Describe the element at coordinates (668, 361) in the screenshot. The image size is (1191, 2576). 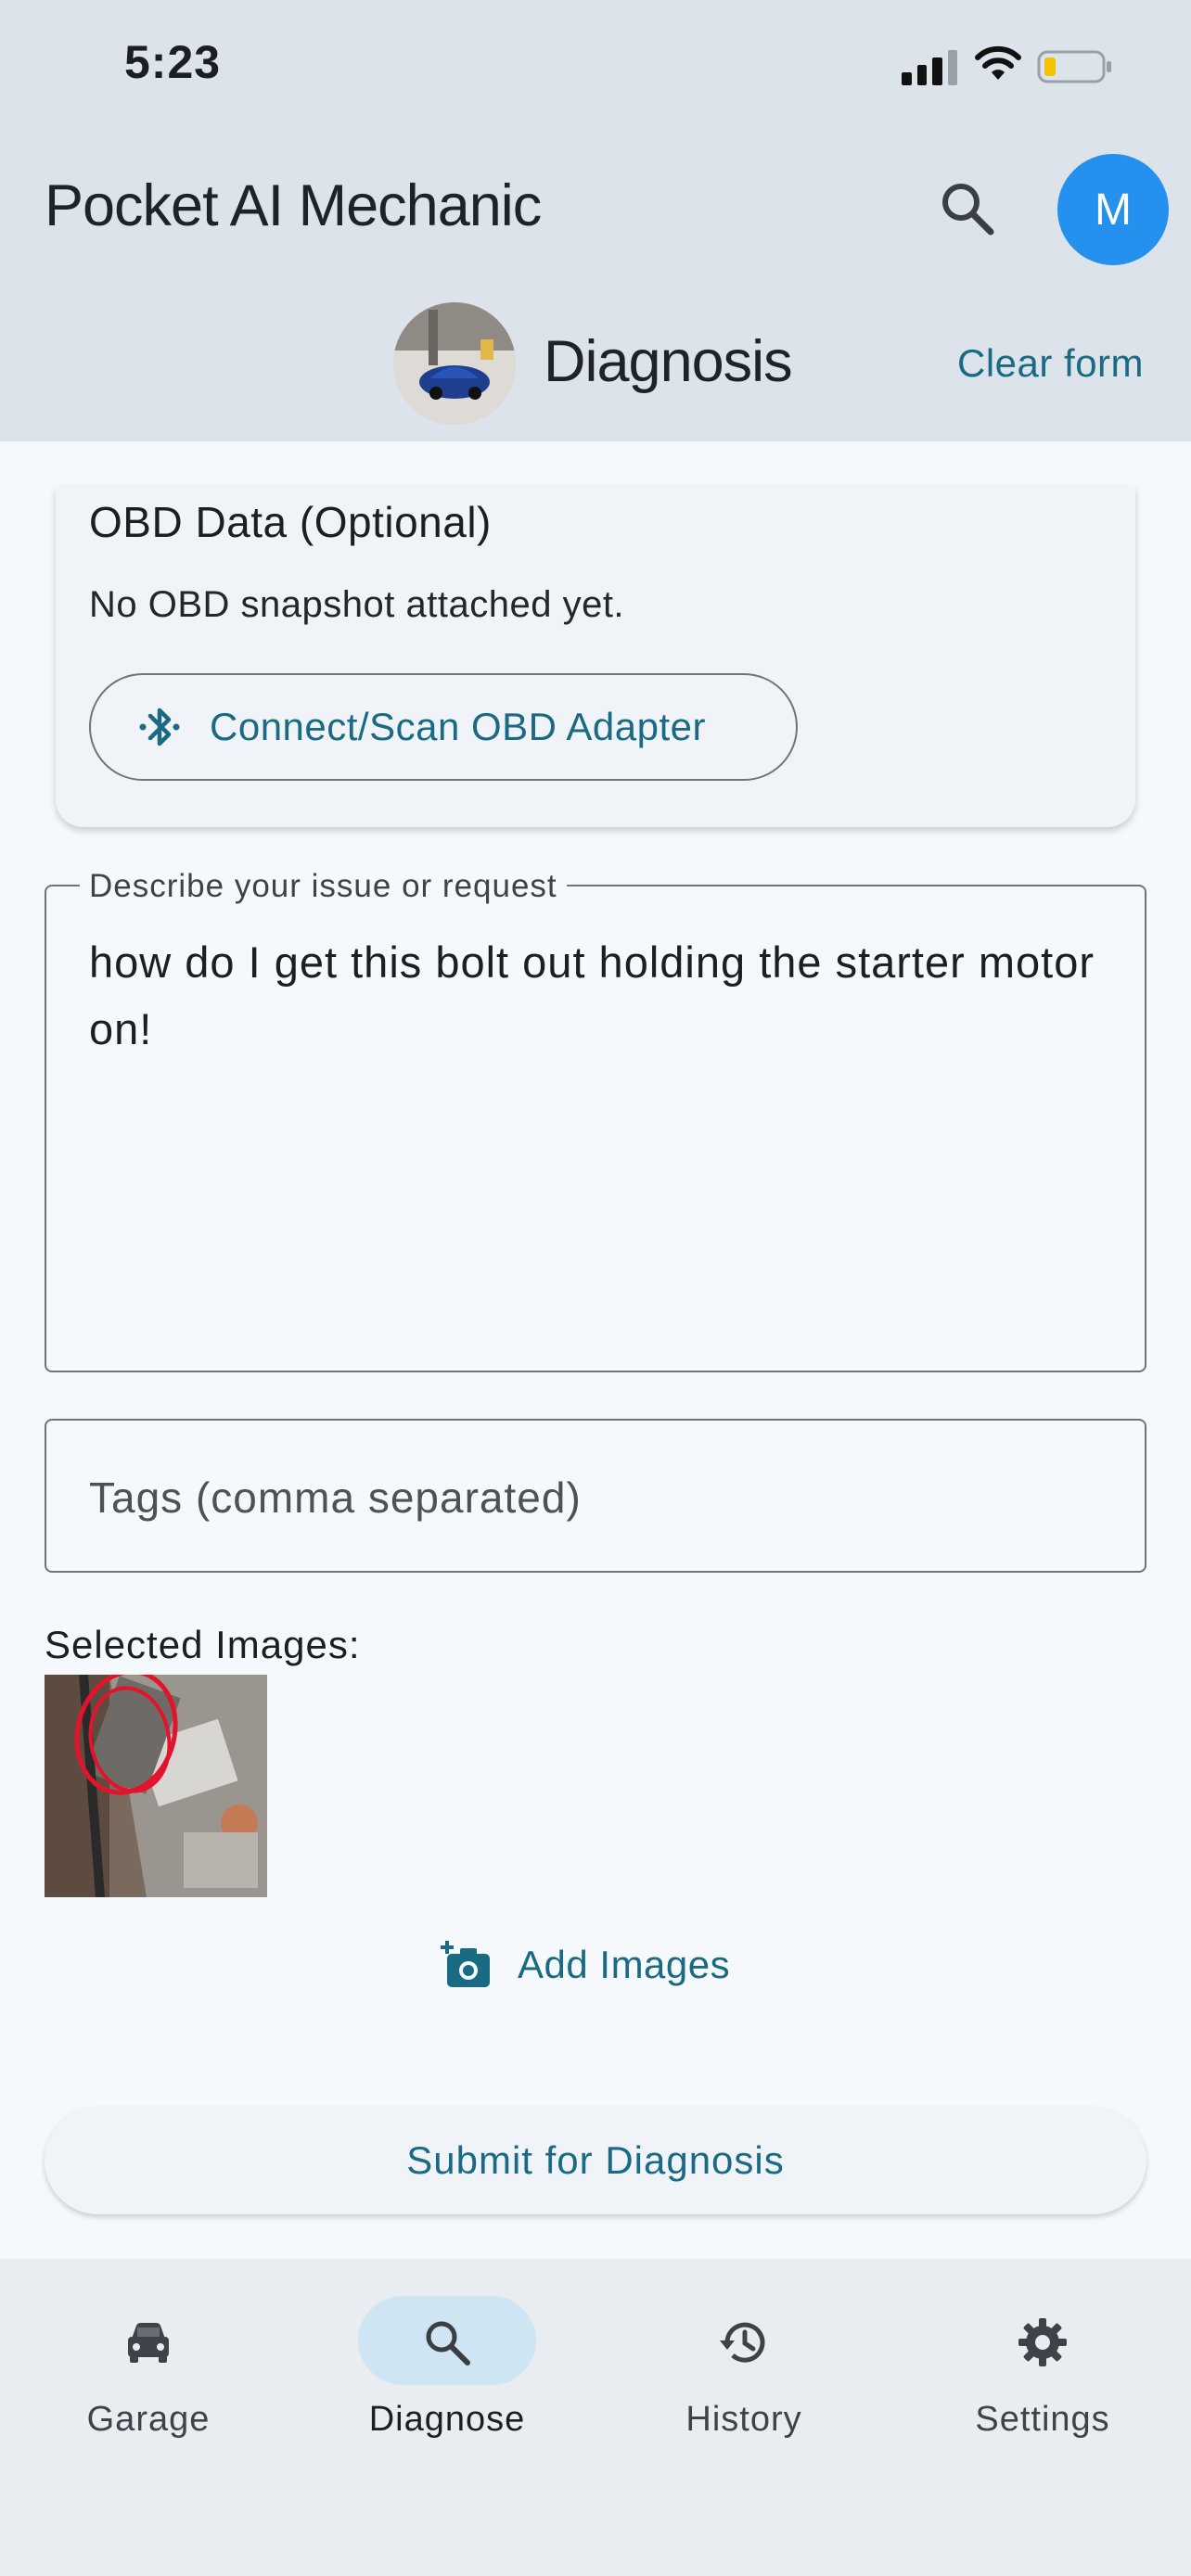
I see `page-title: Diagnosis` at that location.